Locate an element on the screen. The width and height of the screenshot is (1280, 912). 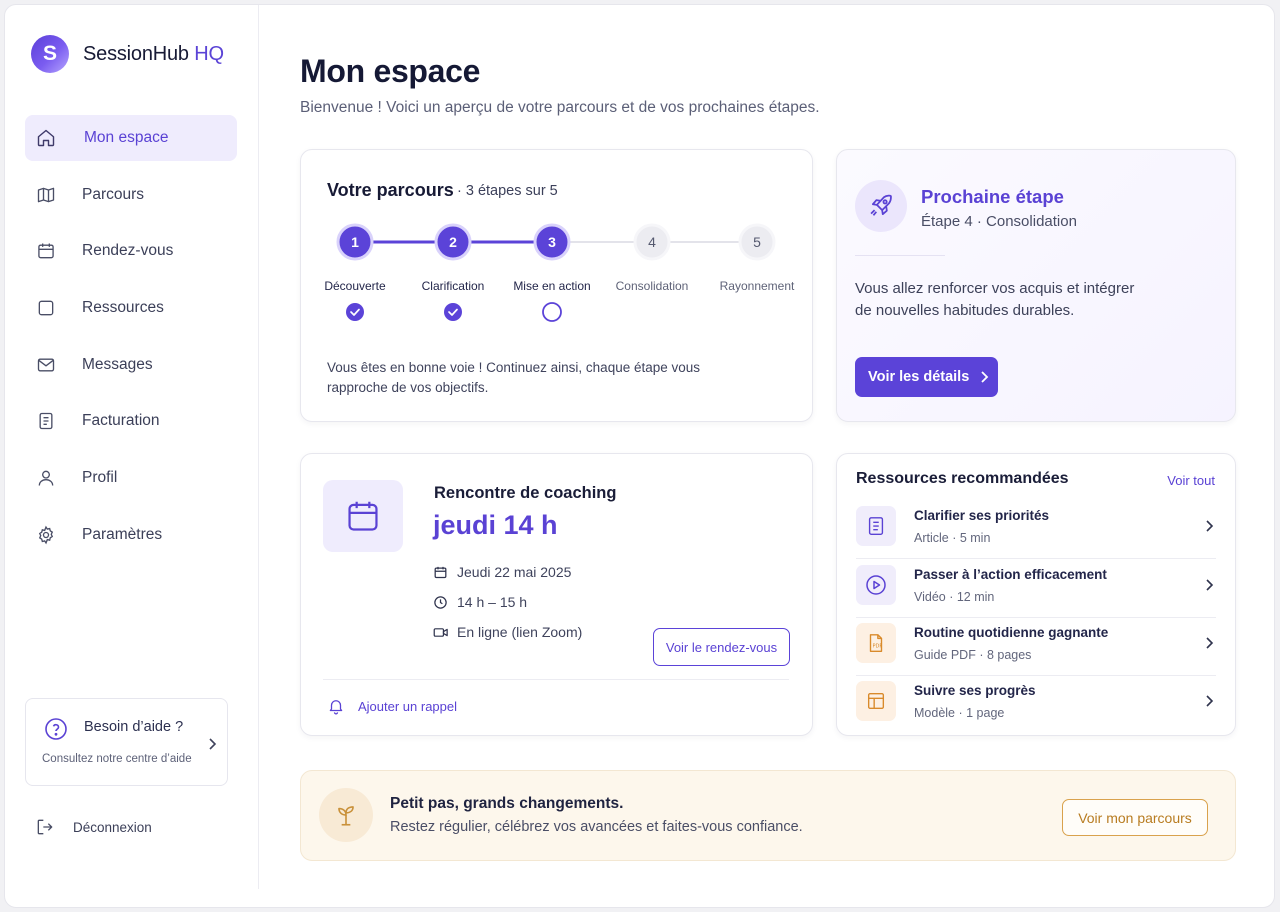
view-meeting-button: Voir le rendez-vous is located at coordinates (721, 647).